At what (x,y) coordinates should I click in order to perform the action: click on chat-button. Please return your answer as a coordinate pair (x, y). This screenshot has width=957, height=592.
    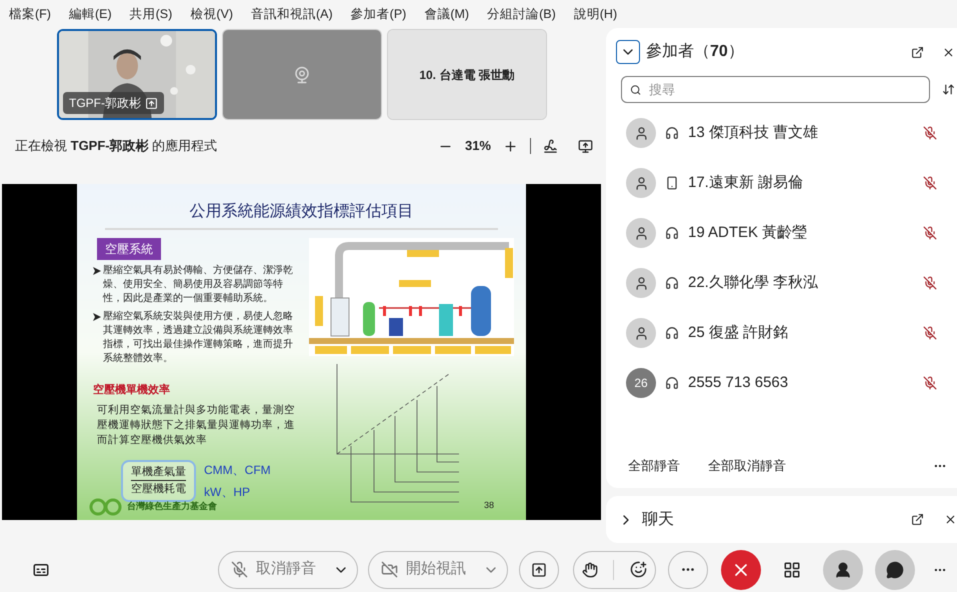
    Looking at the image, I should click on (895, 570).